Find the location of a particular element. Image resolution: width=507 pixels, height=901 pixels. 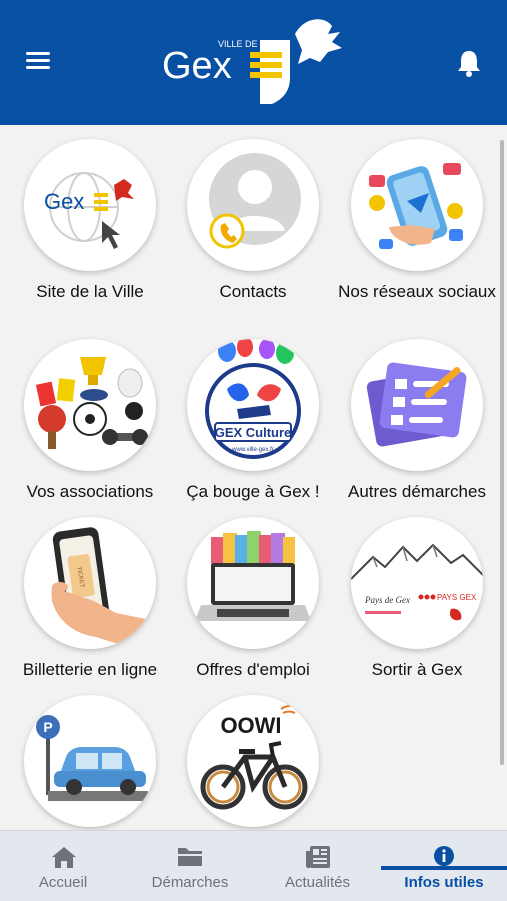

tile-billetterie-en-ligne: TICKET Billetterie en ligne is located at coordinates (90, 599).